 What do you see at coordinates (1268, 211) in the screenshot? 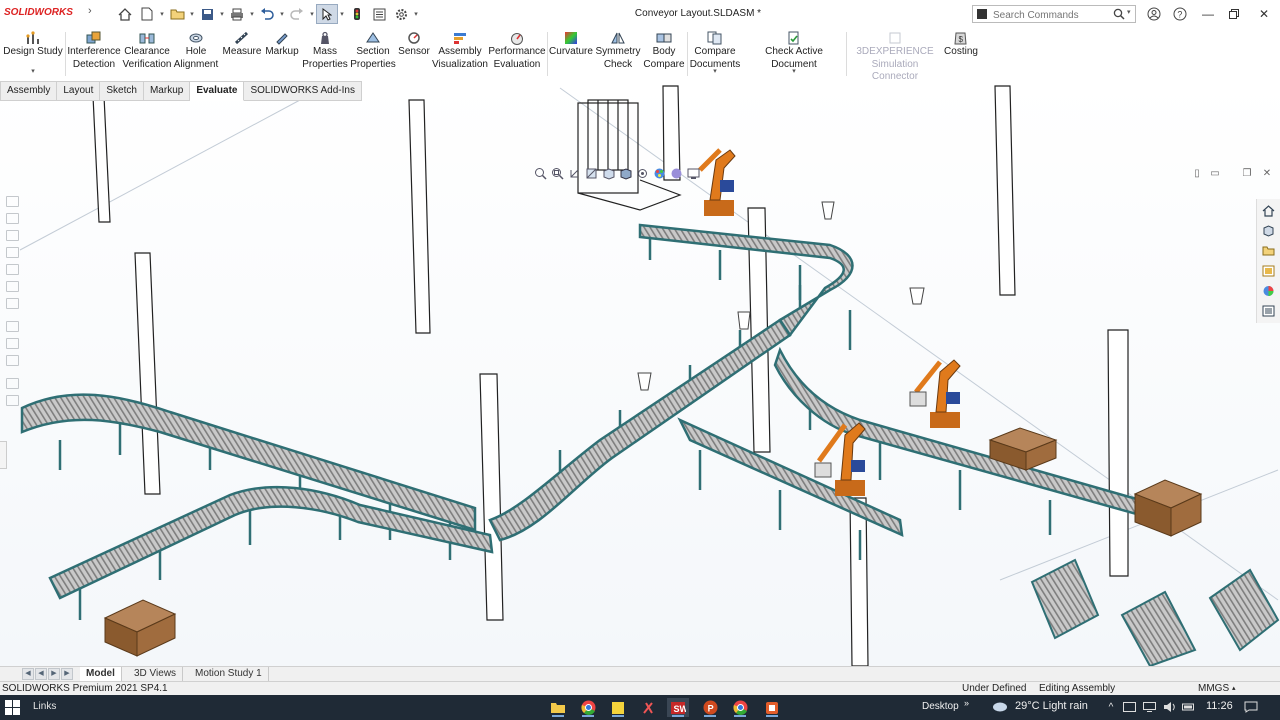
I see `solidworks-resources-icon` at bounding box center [1268, 211].